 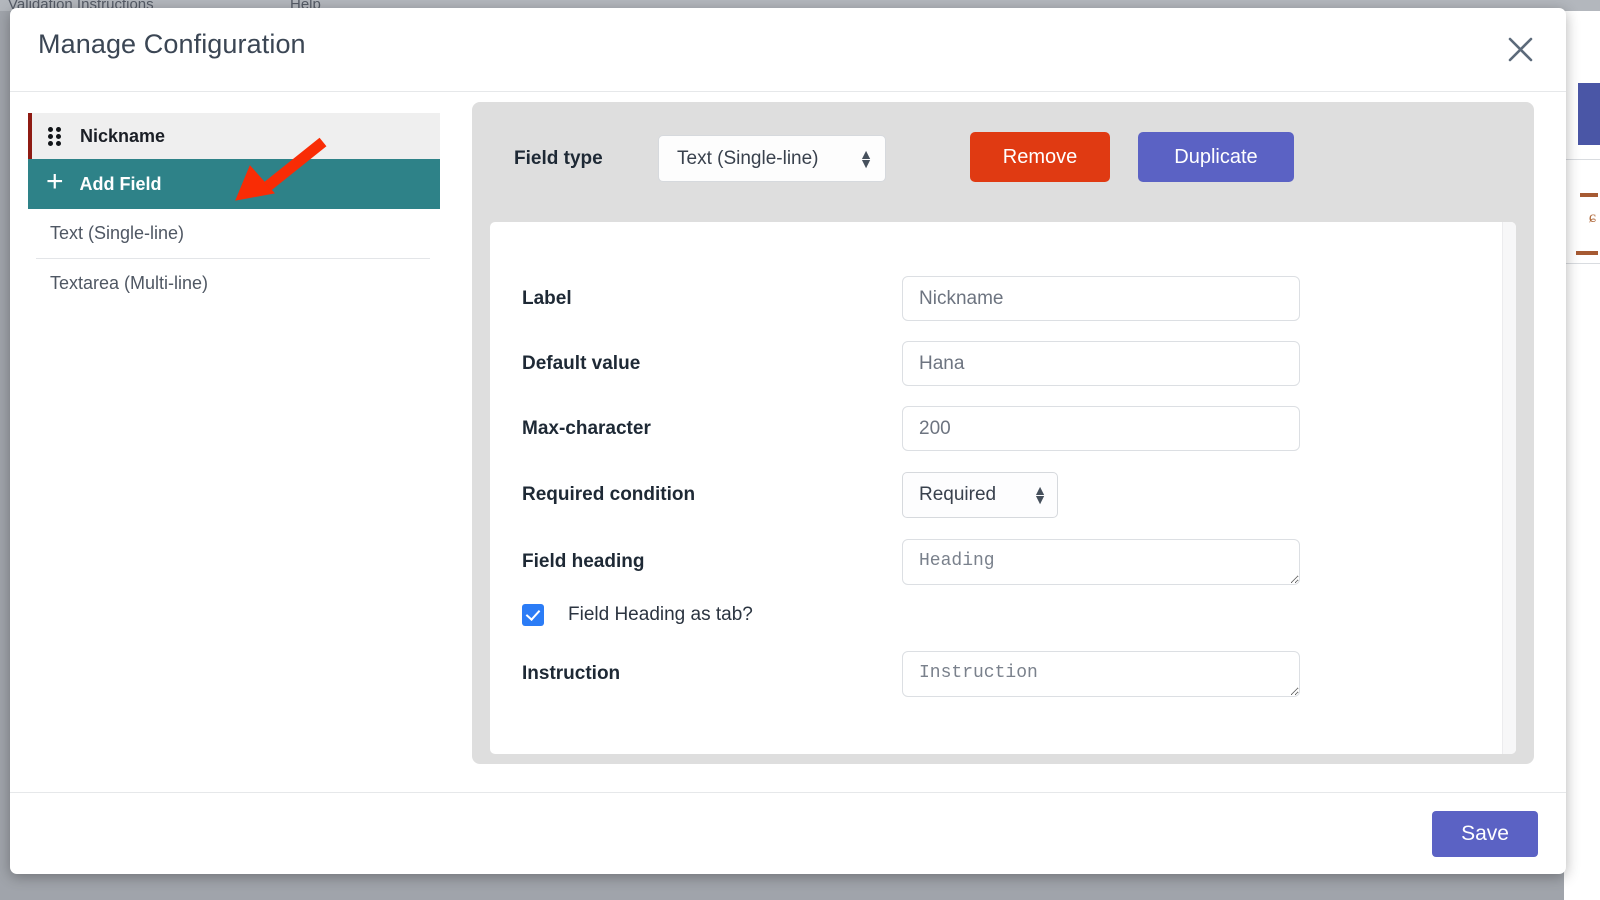 I want to click on close-icon, so click(x=1520, y=49).